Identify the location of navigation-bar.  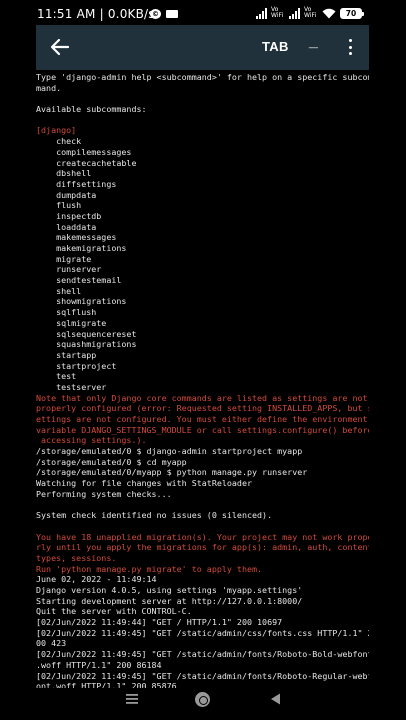
(203, 704).